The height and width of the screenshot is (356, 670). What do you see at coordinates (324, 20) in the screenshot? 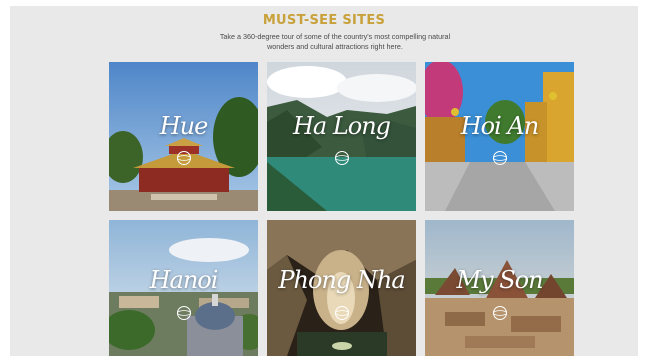
I see `section-title: MUST-SEE SITES` at bounding box center [324, 20].